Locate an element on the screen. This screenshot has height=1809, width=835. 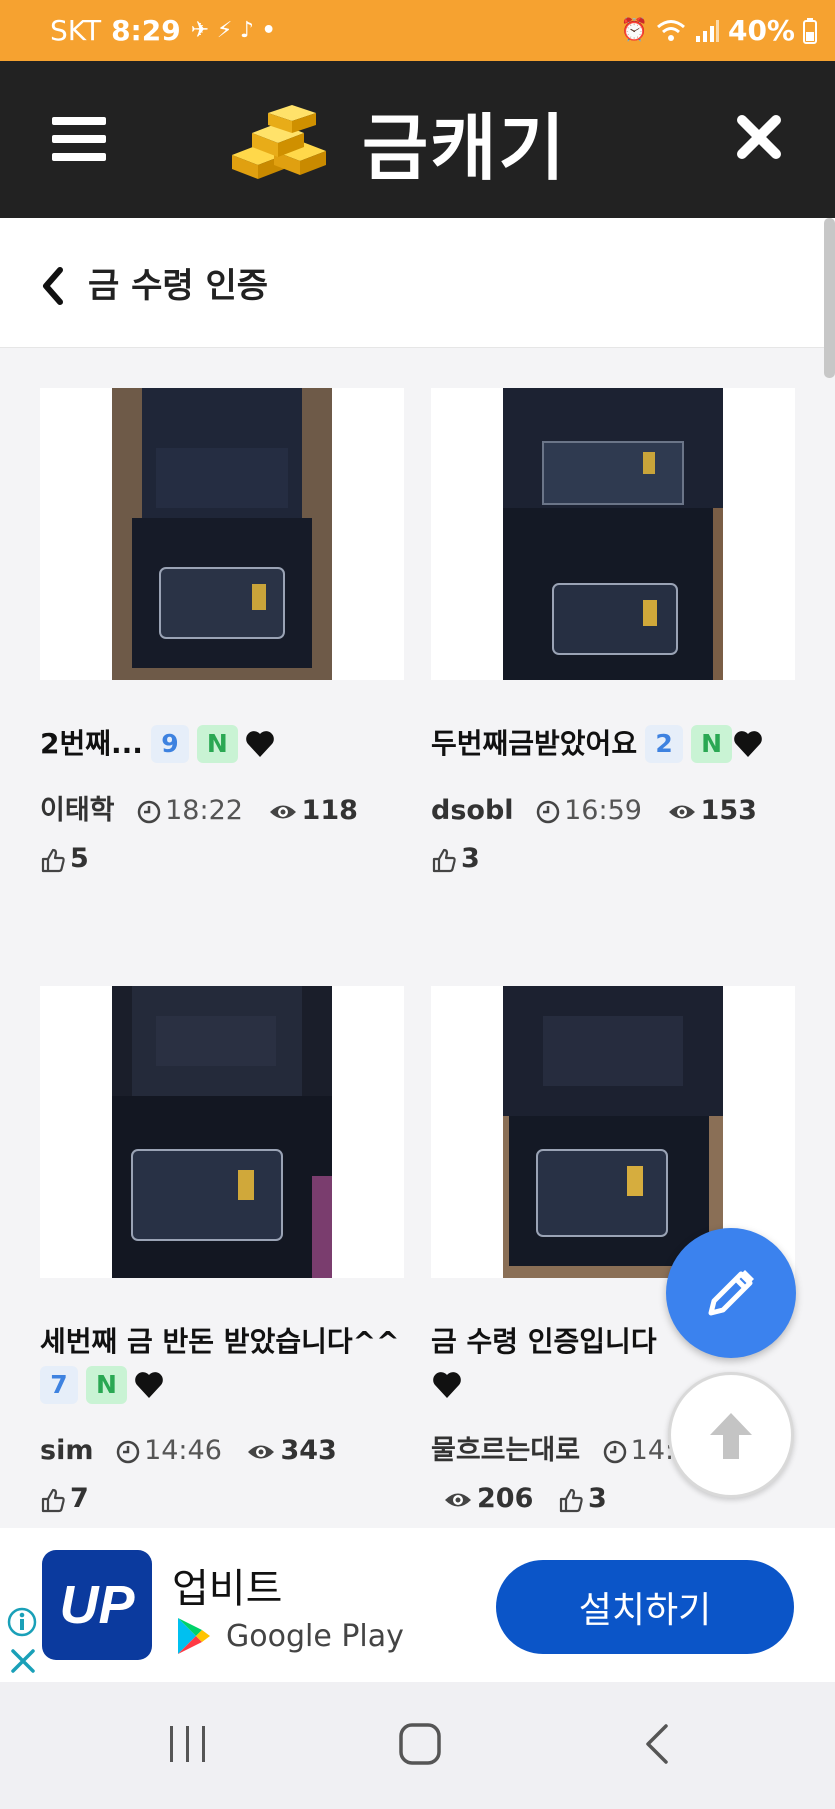
post-title-row: 두번째금받았어요 2 N is located at coordinates (613, 743).